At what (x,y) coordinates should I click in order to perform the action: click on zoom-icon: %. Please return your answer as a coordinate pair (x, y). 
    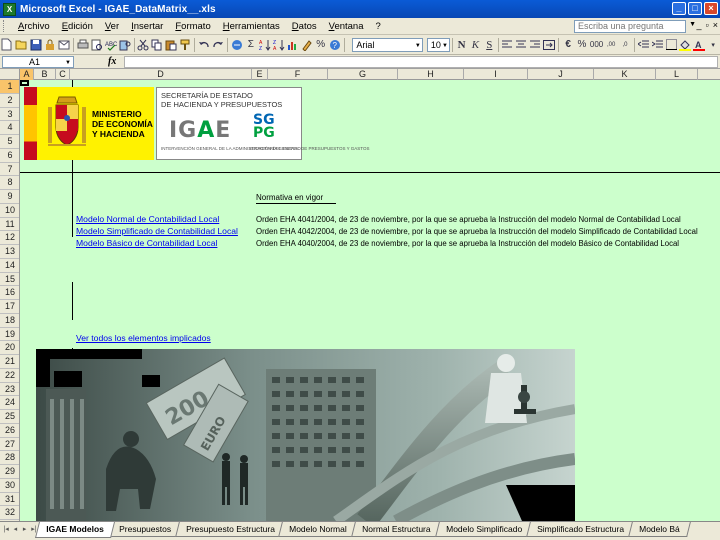
    Looking at the image, I should click on (321, 44).